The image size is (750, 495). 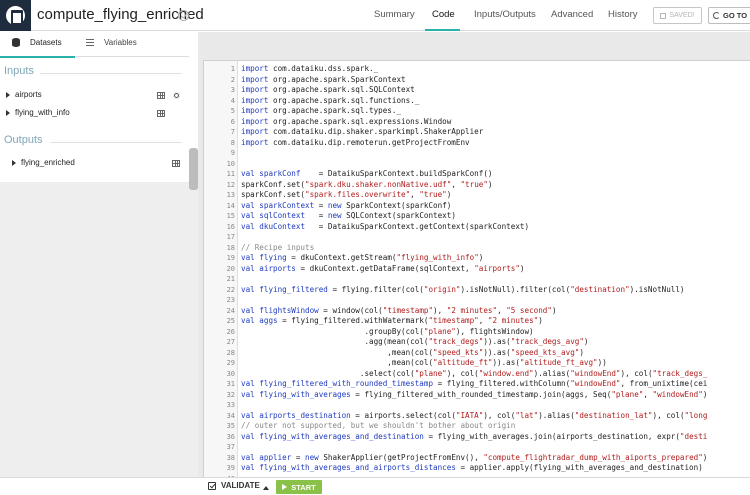 What do you see at coordinates (353, 320) in the screenshot?
I see `code-token: = flying_filtered.withWatermark(` at bounding box center [353, 320].